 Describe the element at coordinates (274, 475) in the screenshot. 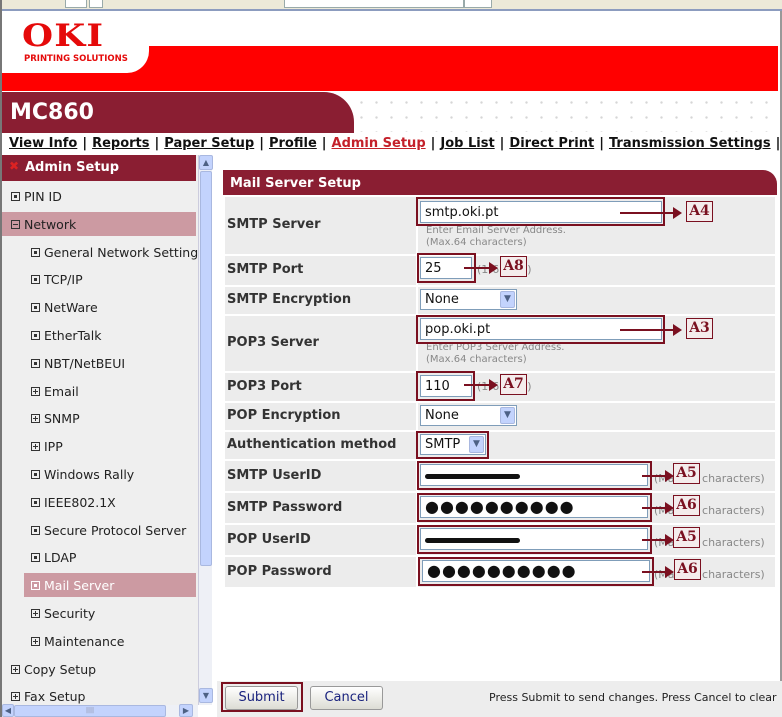

I see `smtp-userid-label: SMTP UserID` at that location.